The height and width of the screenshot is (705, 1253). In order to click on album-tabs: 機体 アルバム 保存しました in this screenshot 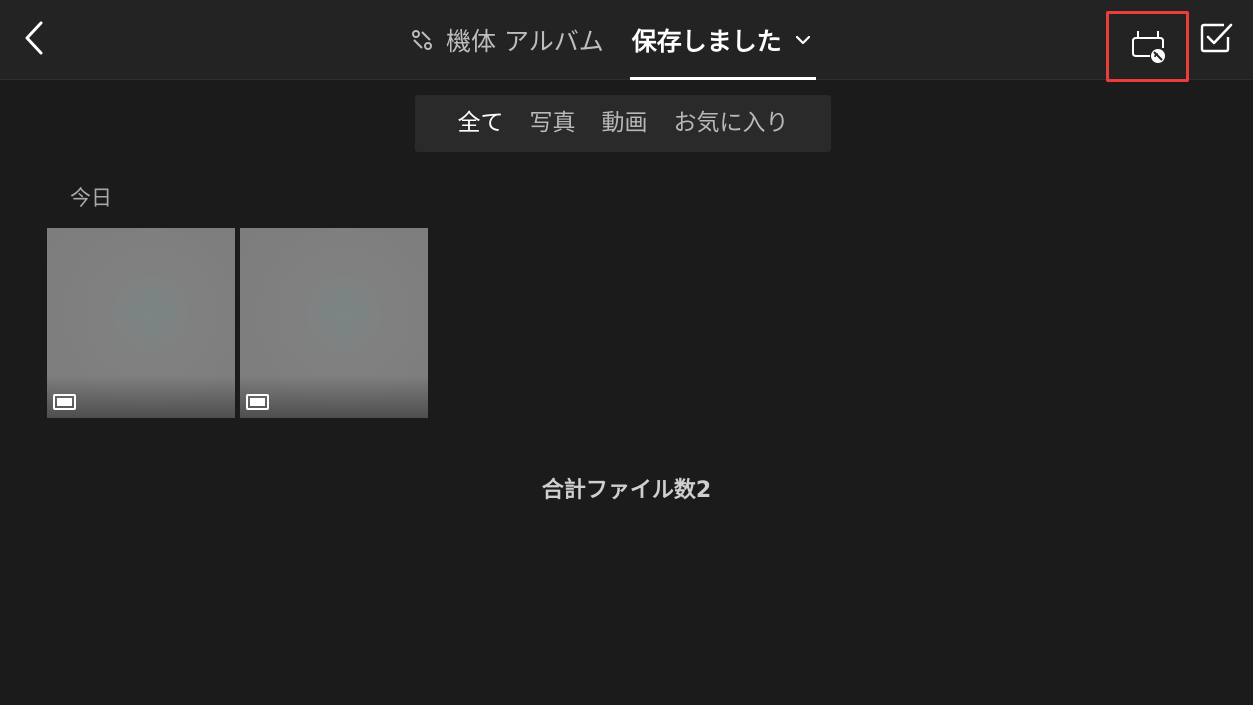, I will do `click(613, 40)`.